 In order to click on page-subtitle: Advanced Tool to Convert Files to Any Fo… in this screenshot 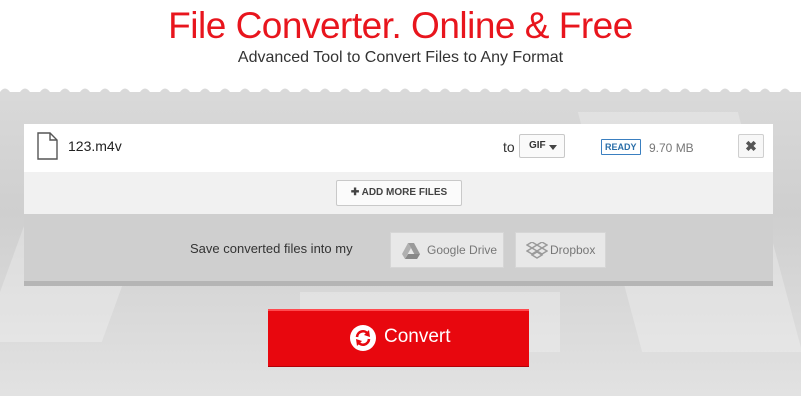, I will do `click(400, 57)`.